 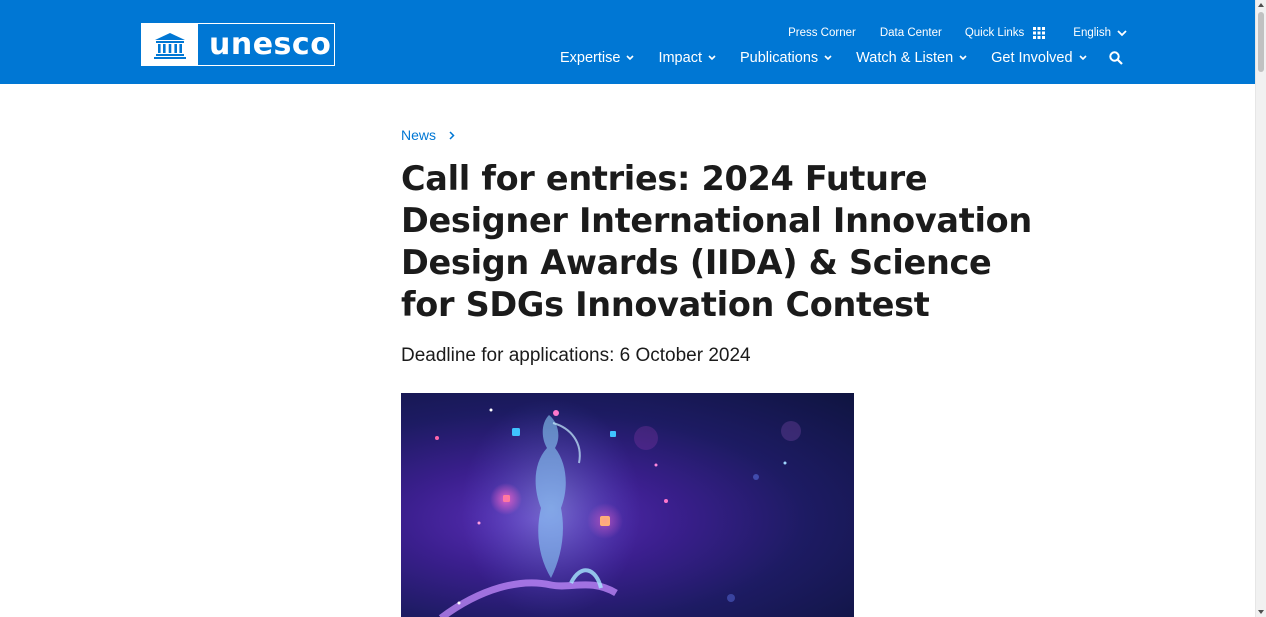 I want to click on scrollbar, so click(x=1260, y=308).